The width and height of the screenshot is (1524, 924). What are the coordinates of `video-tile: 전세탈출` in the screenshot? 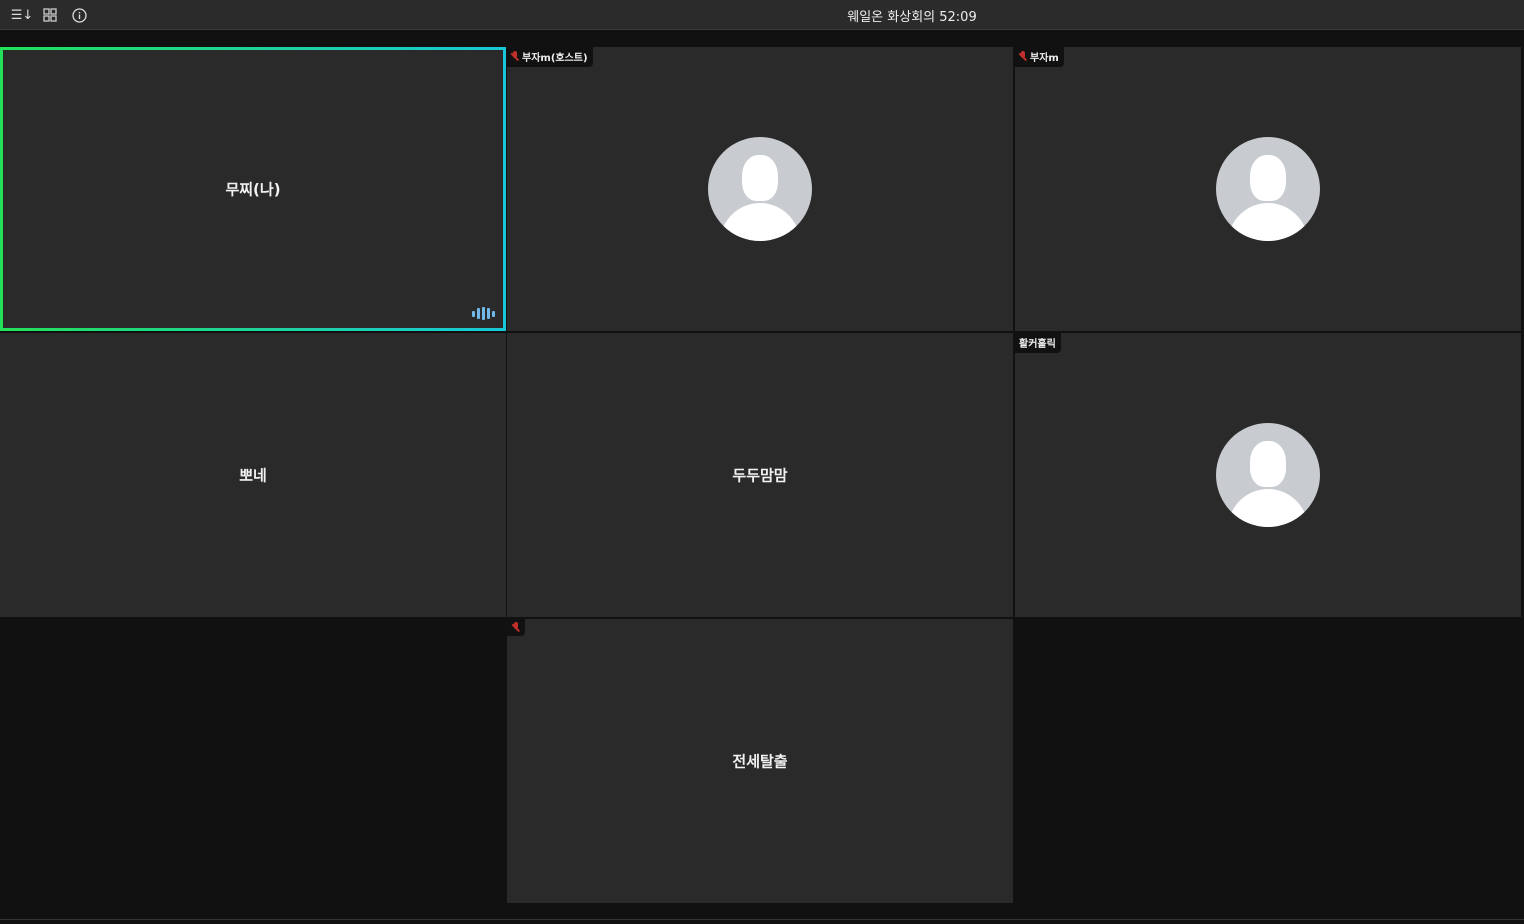 It's located at (760, 761).